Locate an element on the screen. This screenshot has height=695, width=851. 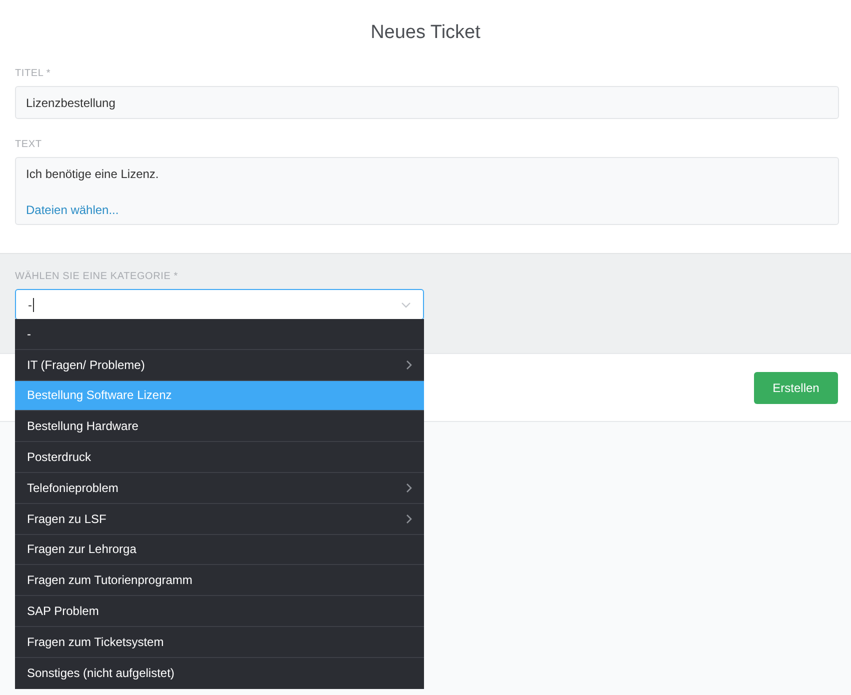
field-label: TEXT is located at coordinates (29, 145).